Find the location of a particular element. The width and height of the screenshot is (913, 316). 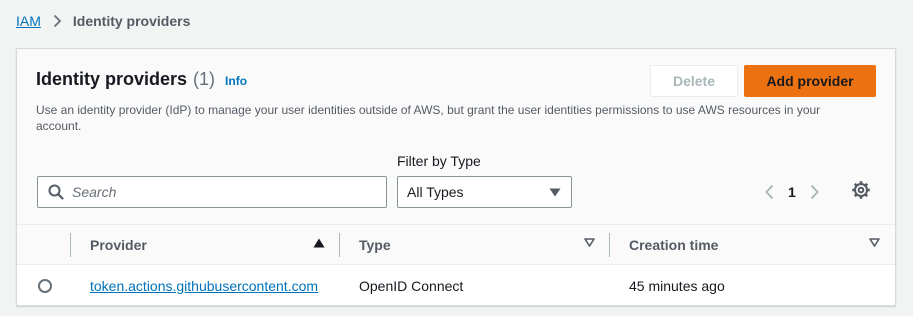

search-box is located at coordinates (212, 192).